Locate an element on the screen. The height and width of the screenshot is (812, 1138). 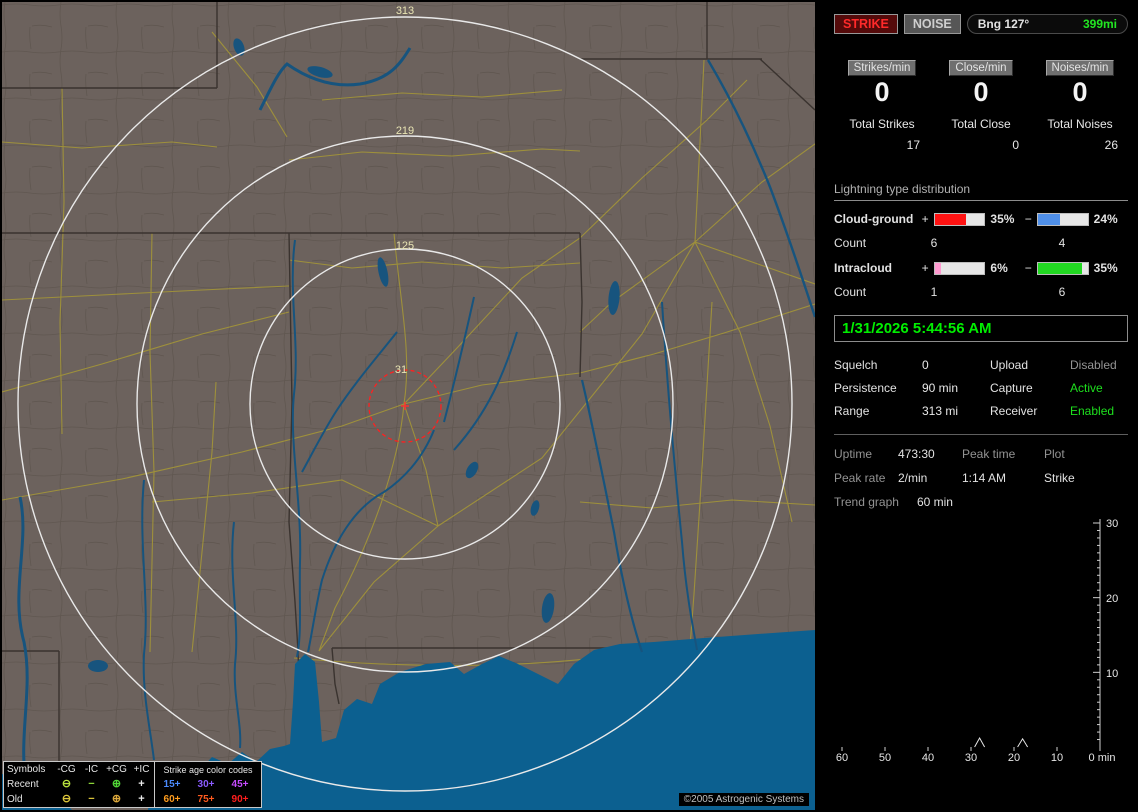
old-pos-cg-symbol: ⊕ is located at coordinates (116, 799).